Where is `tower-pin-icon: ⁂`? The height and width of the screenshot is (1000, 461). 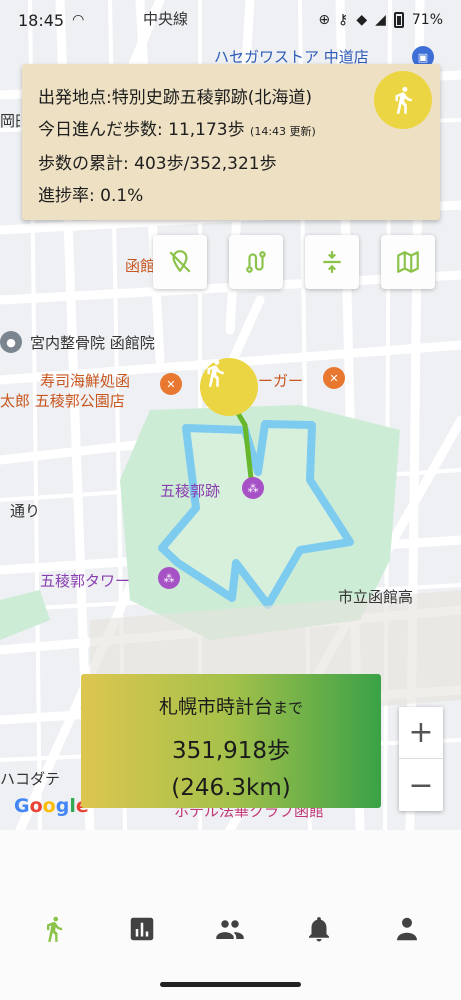 tower-pin-icon: ⁂ is located at coordinates (169, 578).